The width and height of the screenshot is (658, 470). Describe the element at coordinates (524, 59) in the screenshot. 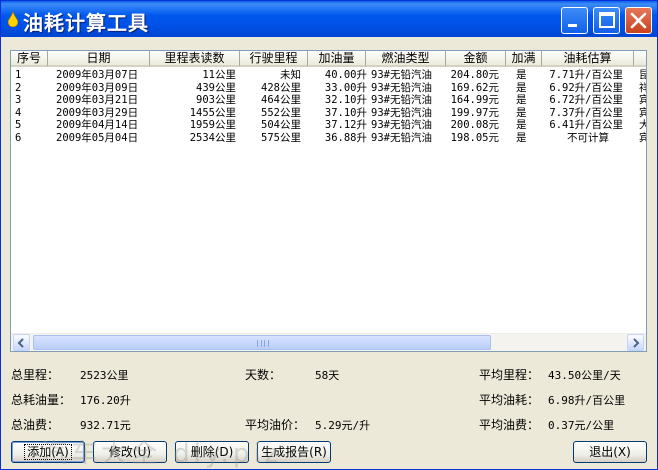

I see `col-header-full: 加满` at that location.